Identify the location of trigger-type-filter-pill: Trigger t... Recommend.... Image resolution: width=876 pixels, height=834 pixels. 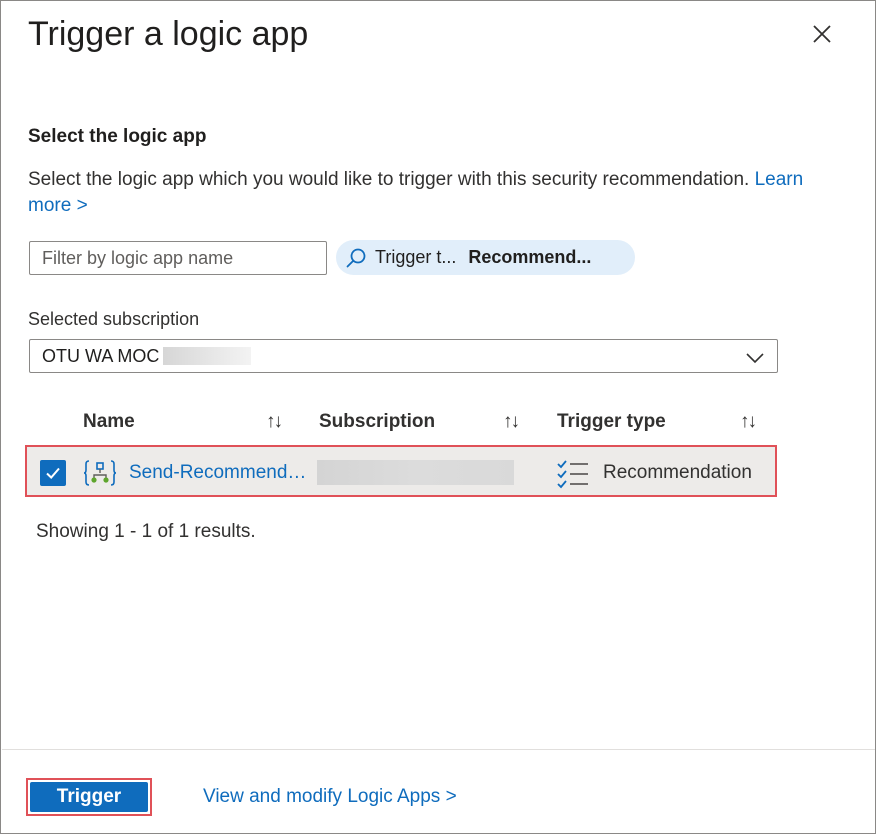
(485, 257).